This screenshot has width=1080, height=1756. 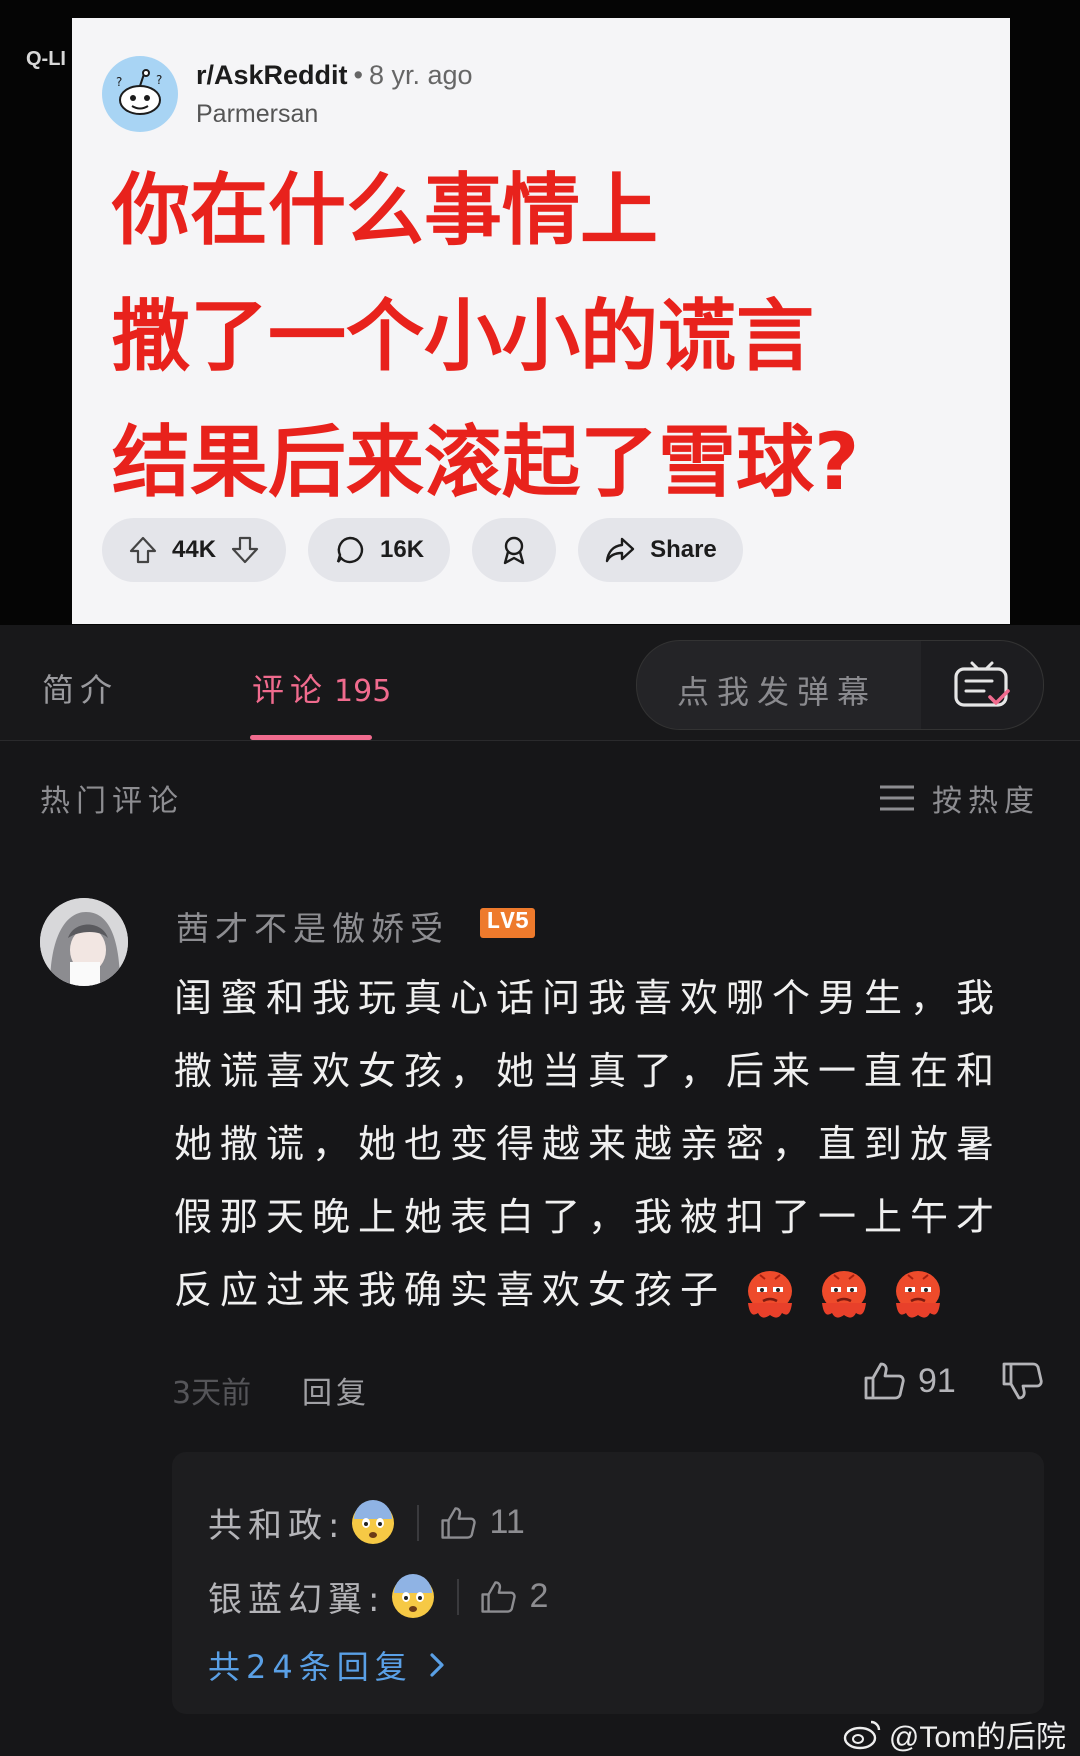 I want to click on post-title-line: 撒了一个小小的谎言, so click(x=463, y=337).